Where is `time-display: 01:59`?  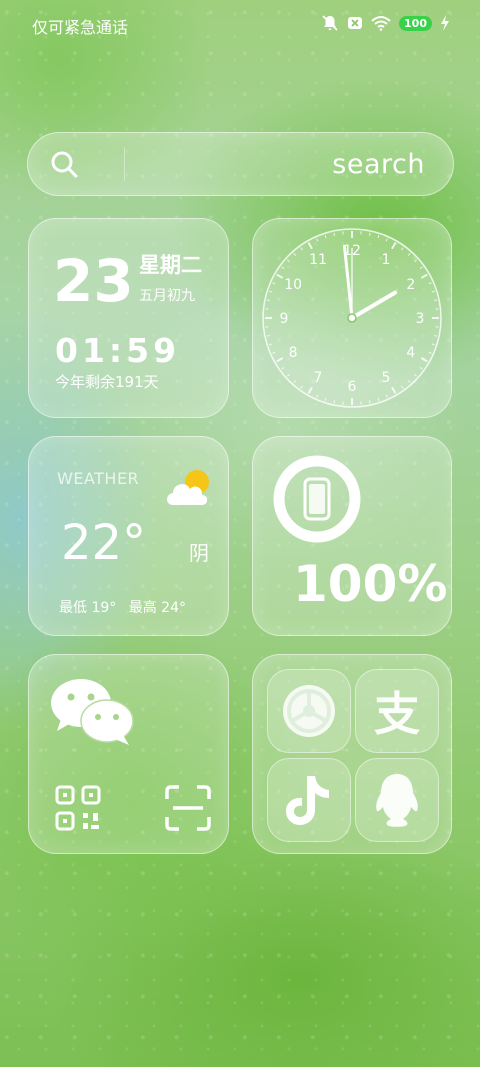 time-display: 01:59 is located at coordinates (118, 350).